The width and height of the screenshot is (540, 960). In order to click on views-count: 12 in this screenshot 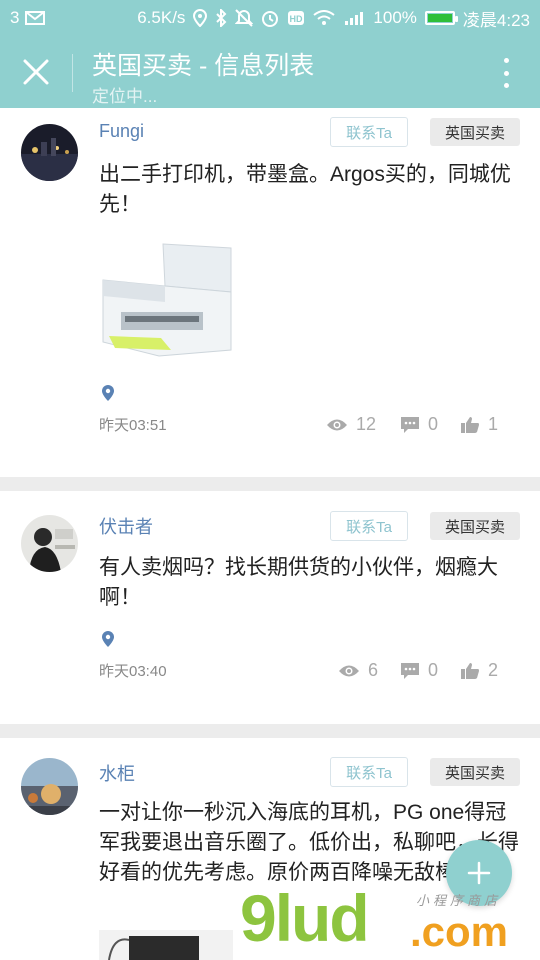, I will do `click(366, 424)`.